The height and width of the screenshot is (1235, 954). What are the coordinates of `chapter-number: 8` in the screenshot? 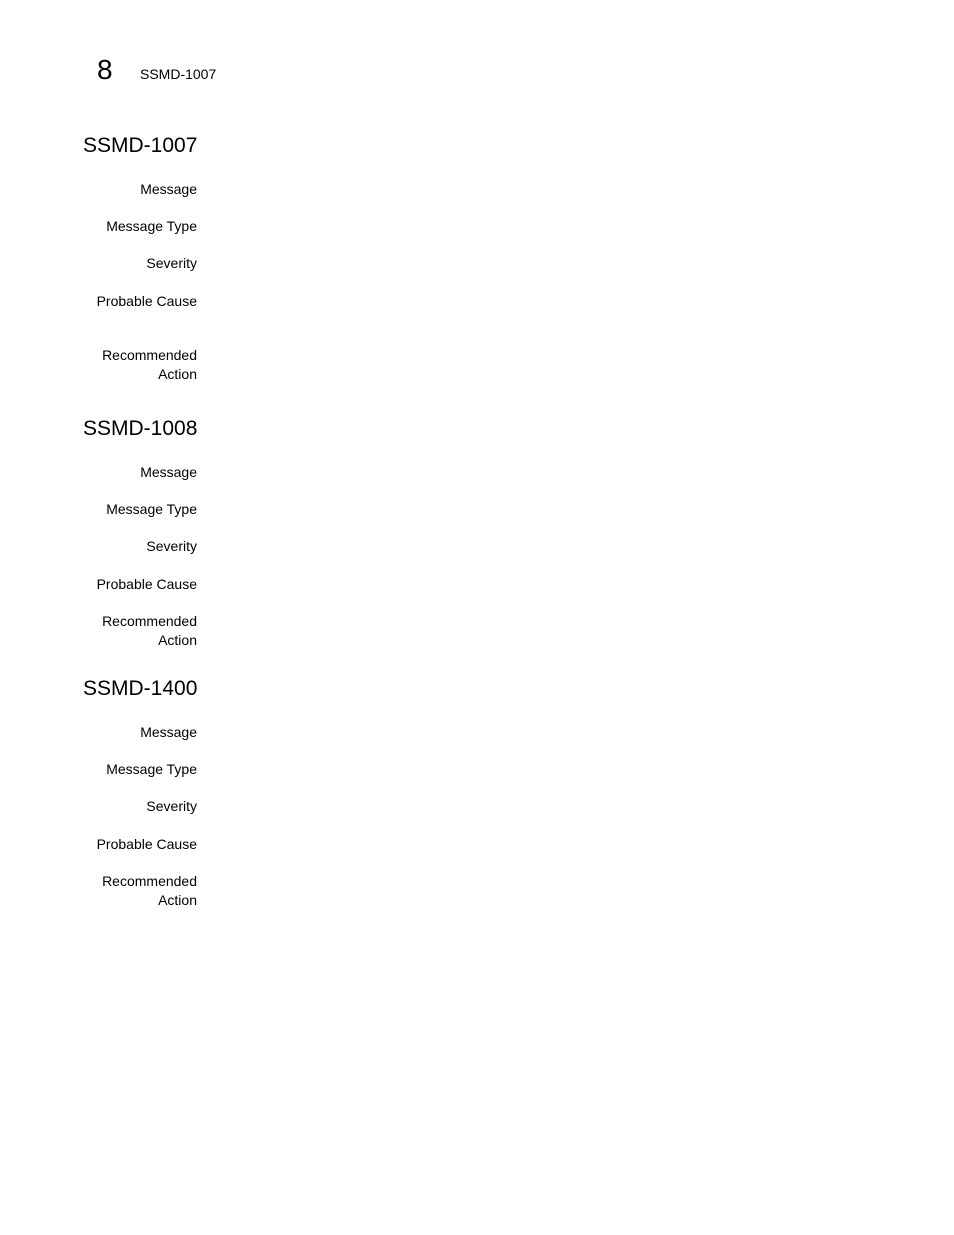 It's located at (105, 69).